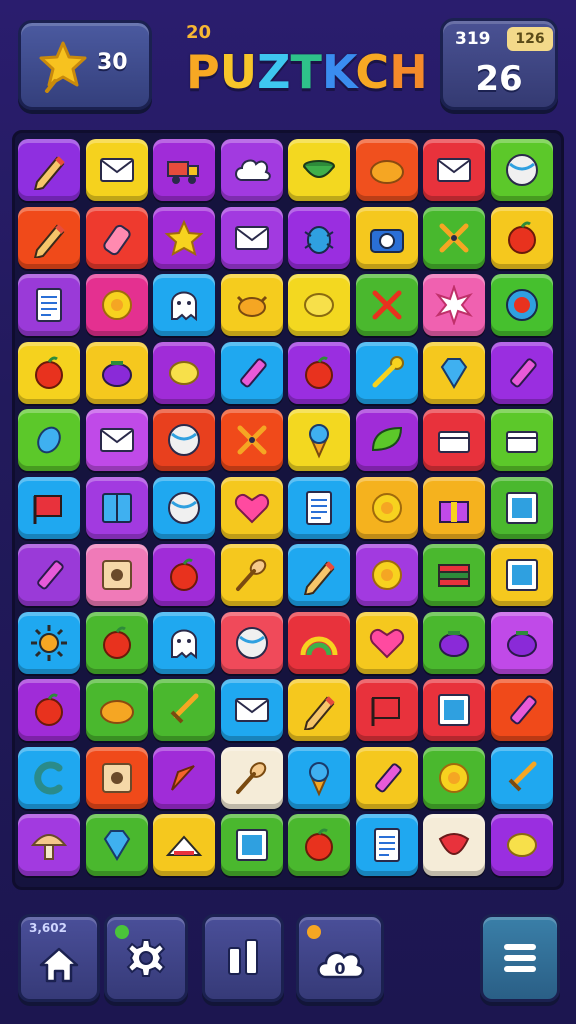 This screenshot has height=1024, width=576. Describe the element at coordinates (59, 958) in the screenshot. I see `home-button: 3,602` at that location.